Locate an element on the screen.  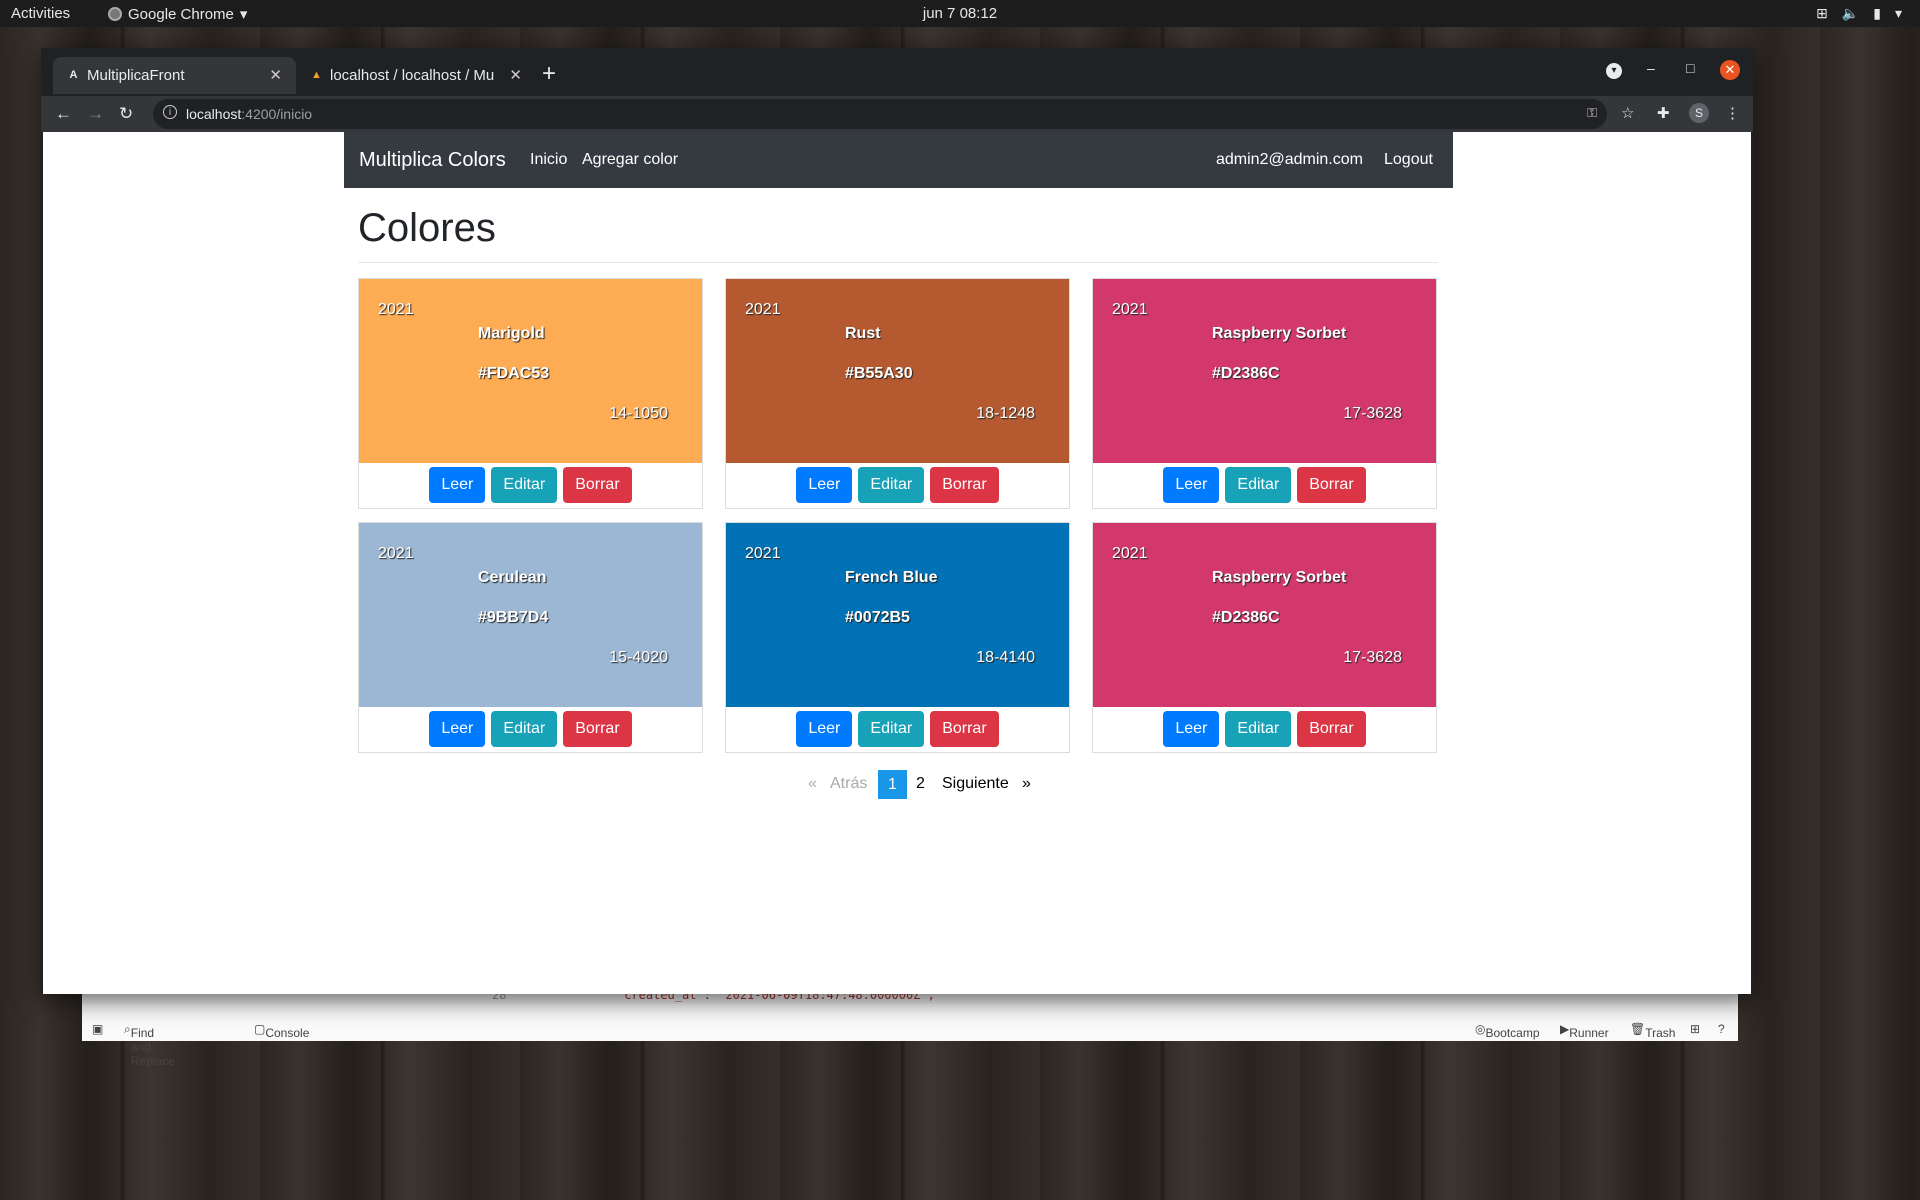
info-icon: i is located at coordinates (170, 112).